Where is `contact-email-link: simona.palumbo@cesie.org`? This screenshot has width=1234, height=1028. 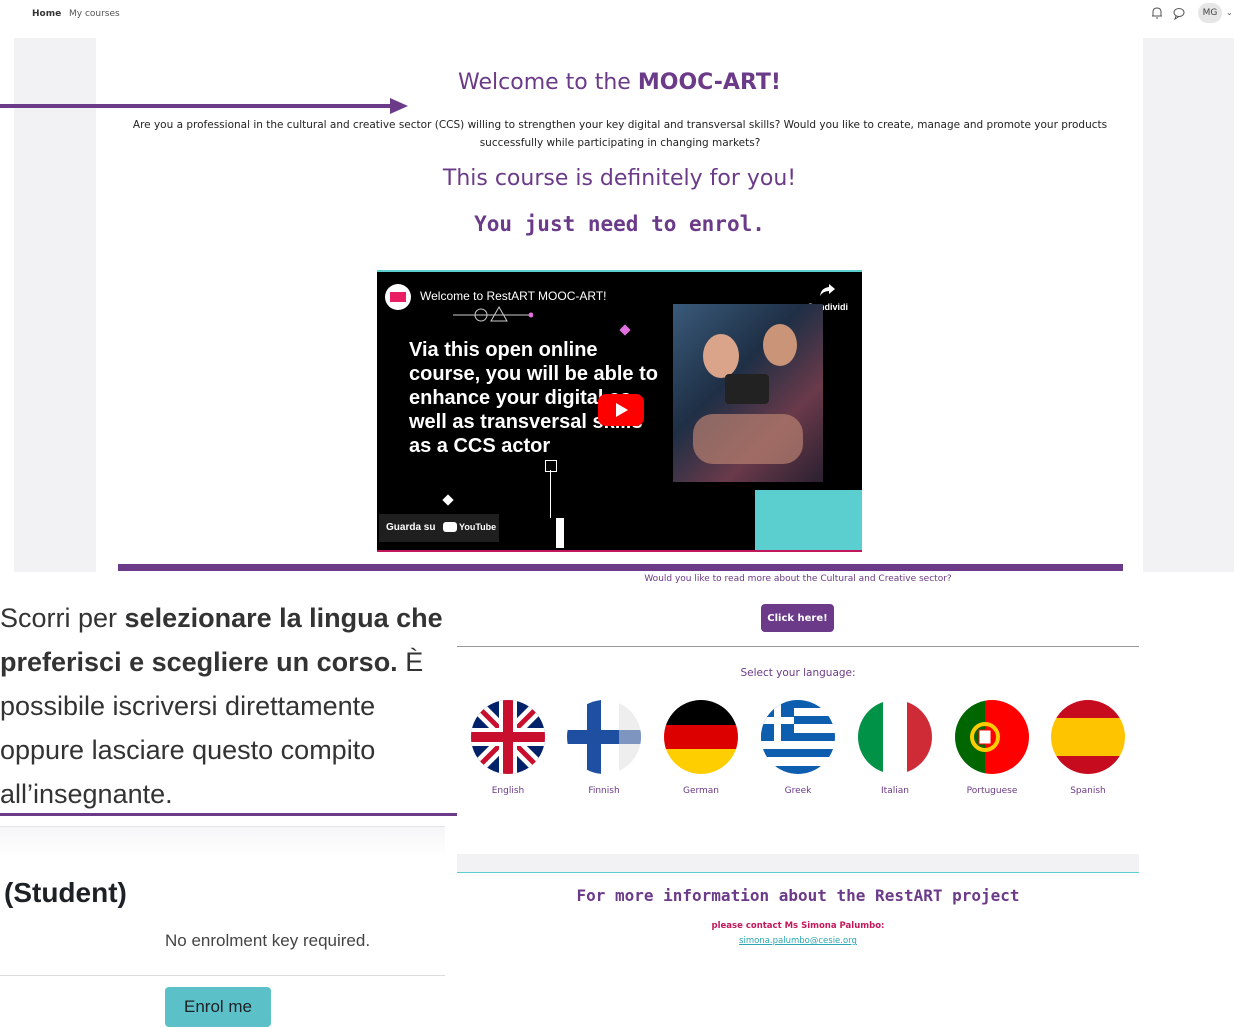
contact-email-link: simona.palumbo@cesie.org is located at coordinates (798, 941).